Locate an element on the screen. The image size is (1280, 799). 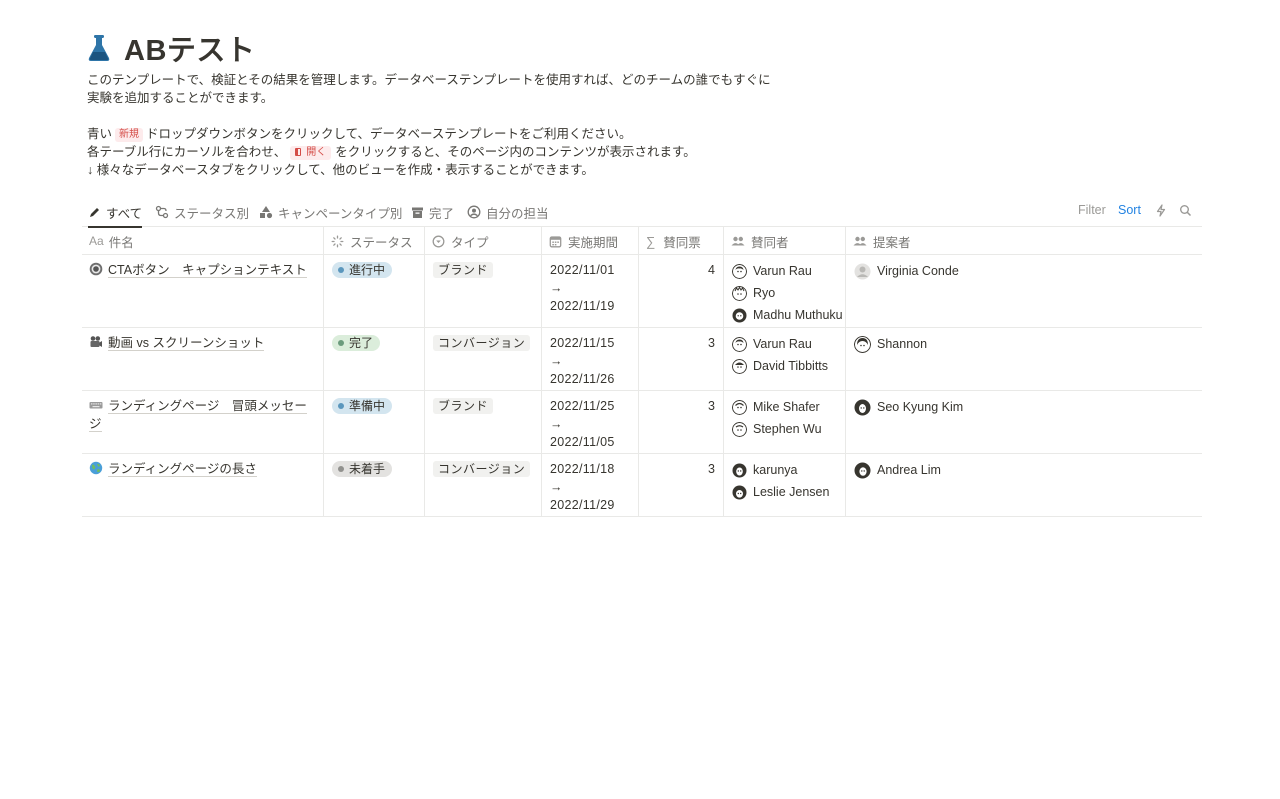
calendar-icon is located at coordinates (555, 241).